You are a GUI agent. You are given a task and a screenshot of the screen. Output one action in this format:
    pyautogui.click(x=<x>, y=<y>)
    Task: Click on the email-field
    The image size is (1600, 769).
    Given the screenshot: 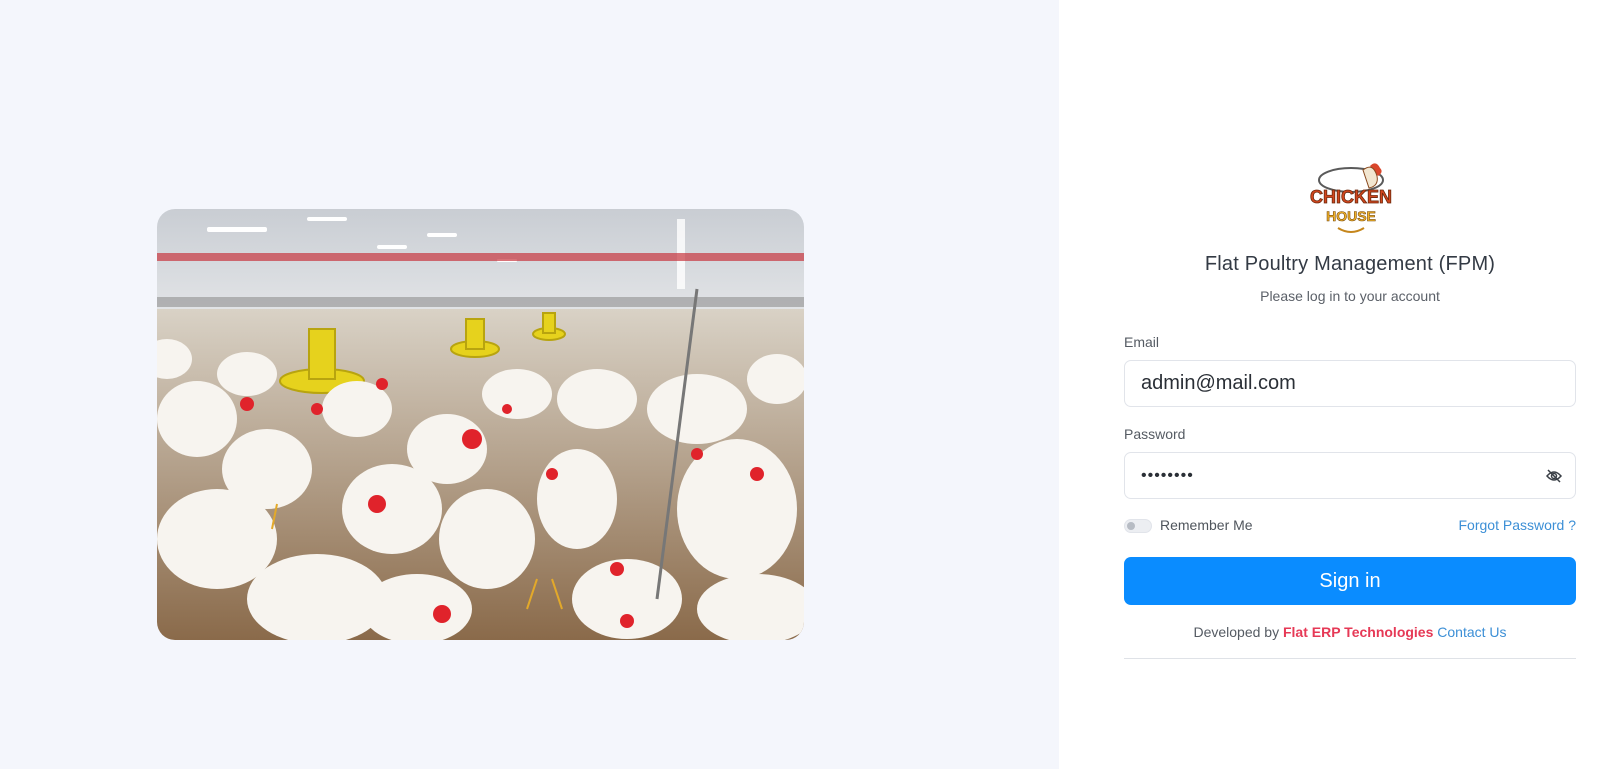 What is the action you would take?
    pyautogui.click(x=1341, y=383)
    